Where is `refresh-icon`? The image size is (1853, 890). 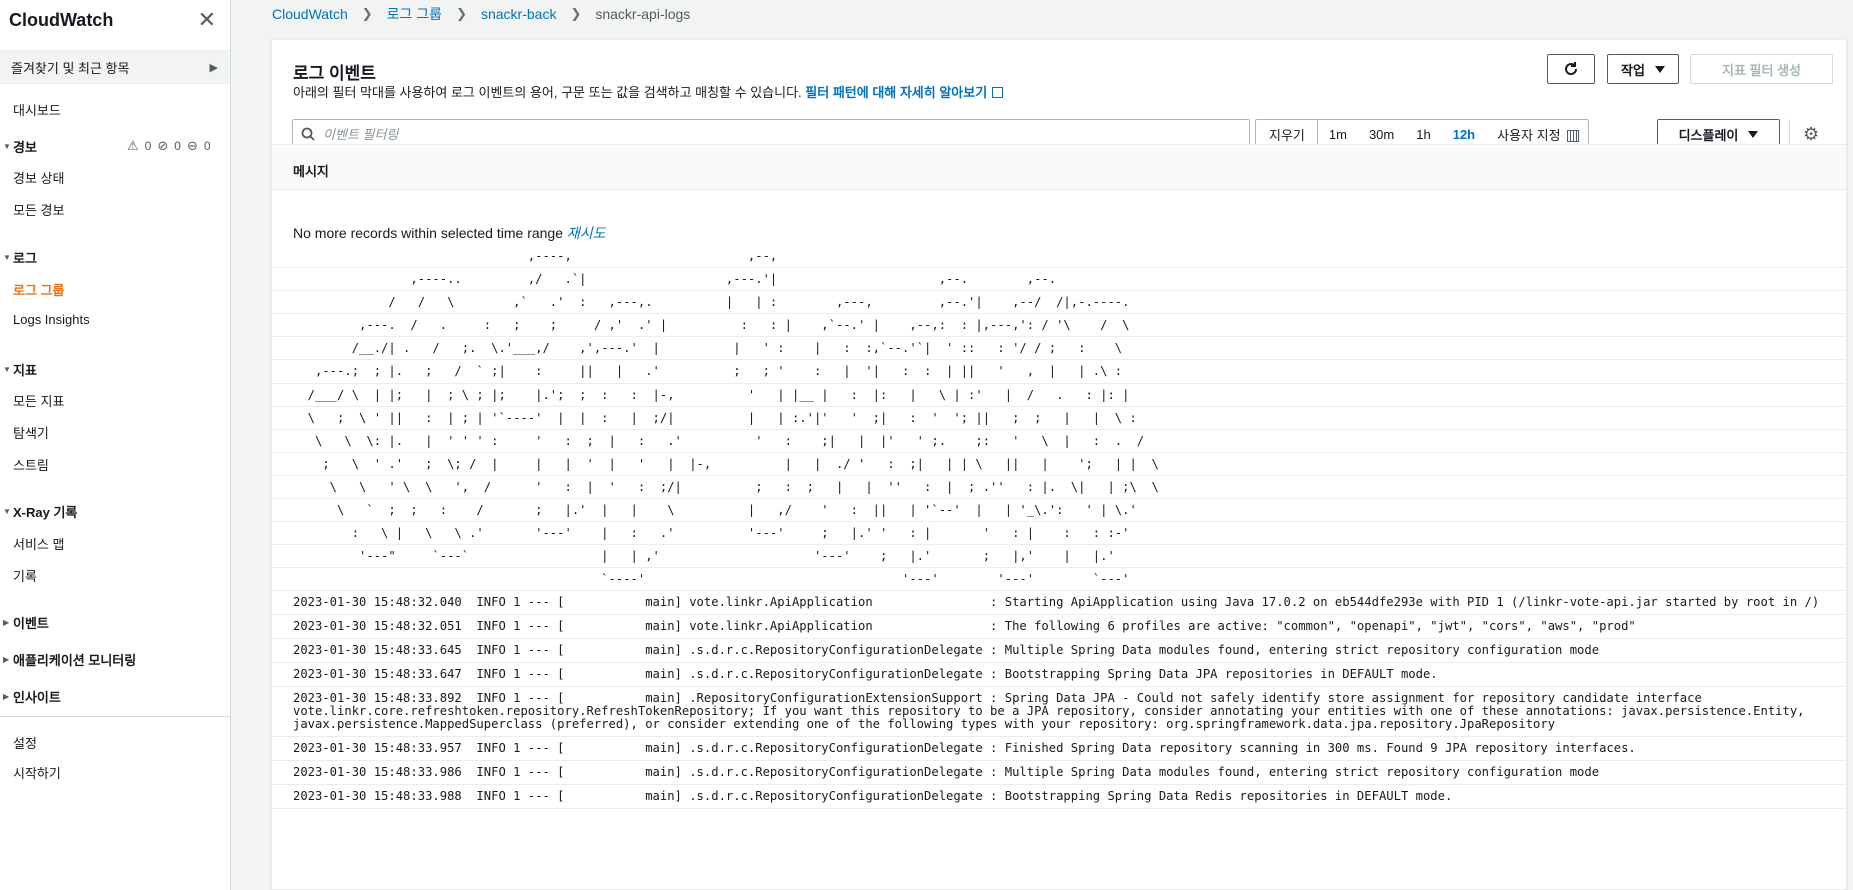
refresh-icon is located at coordinates (1571, 69).